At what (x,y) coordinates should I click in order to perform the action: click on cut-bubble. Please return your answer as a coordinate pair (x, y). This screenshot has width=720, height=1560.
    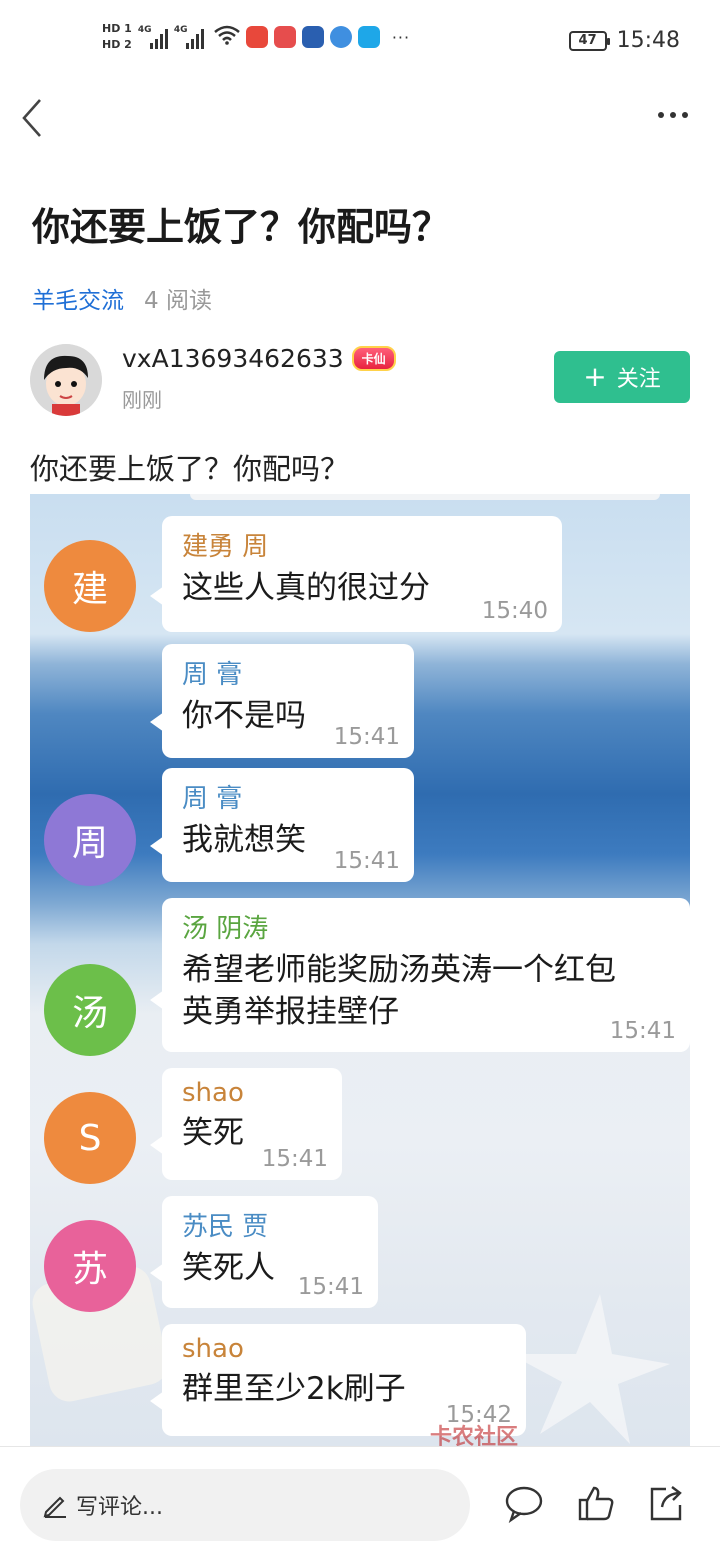
    Looking at the image, I should click on (425, 497).